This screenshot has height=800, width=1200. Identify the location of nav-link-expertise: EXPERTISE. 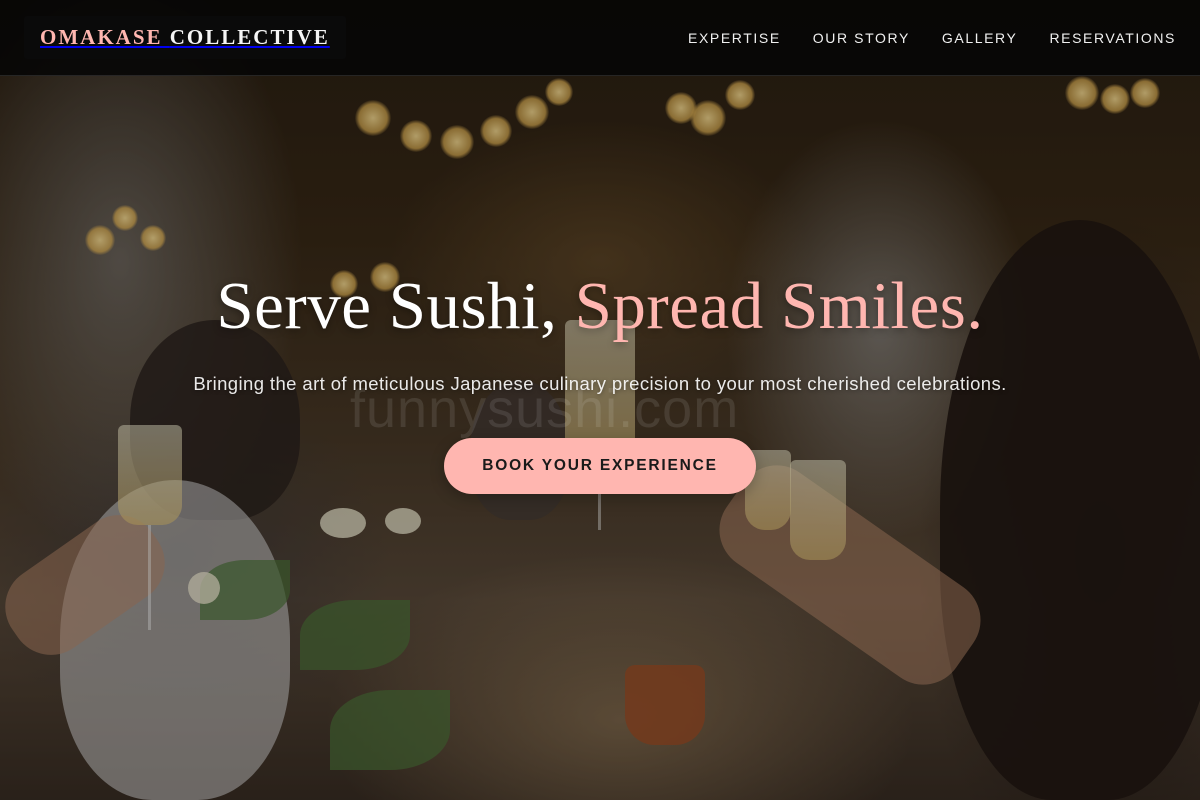
(734, 38).